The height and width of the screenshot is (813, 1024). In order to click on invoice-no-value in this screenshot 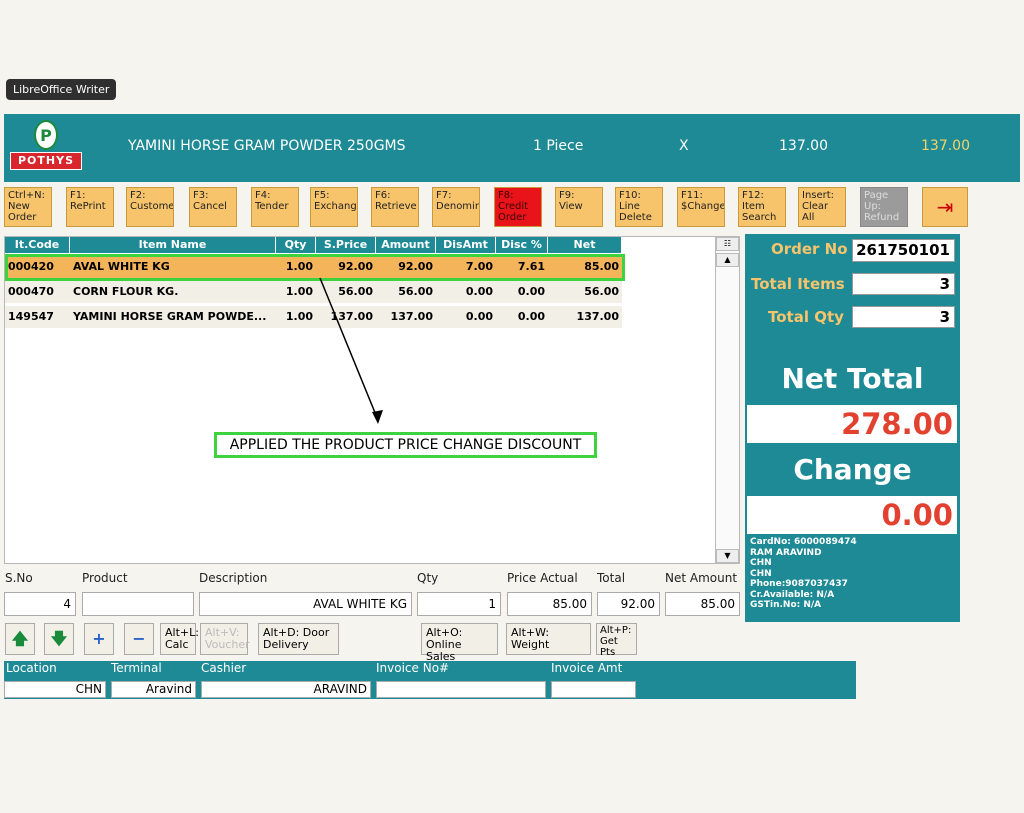, I will do `click(461, 689)`.